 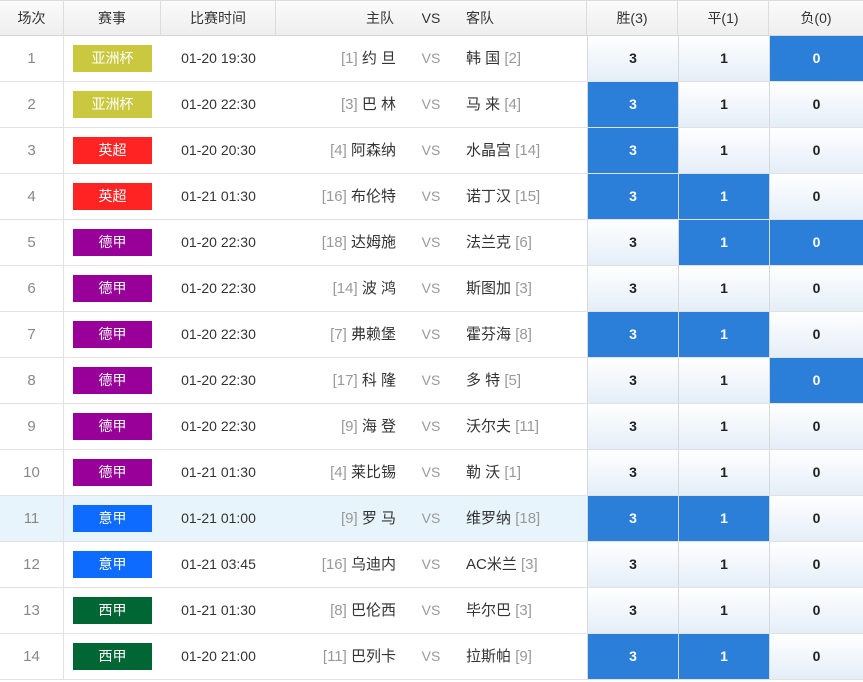 I want to click on league-cell: 德甲, so click(x=112, y=472).